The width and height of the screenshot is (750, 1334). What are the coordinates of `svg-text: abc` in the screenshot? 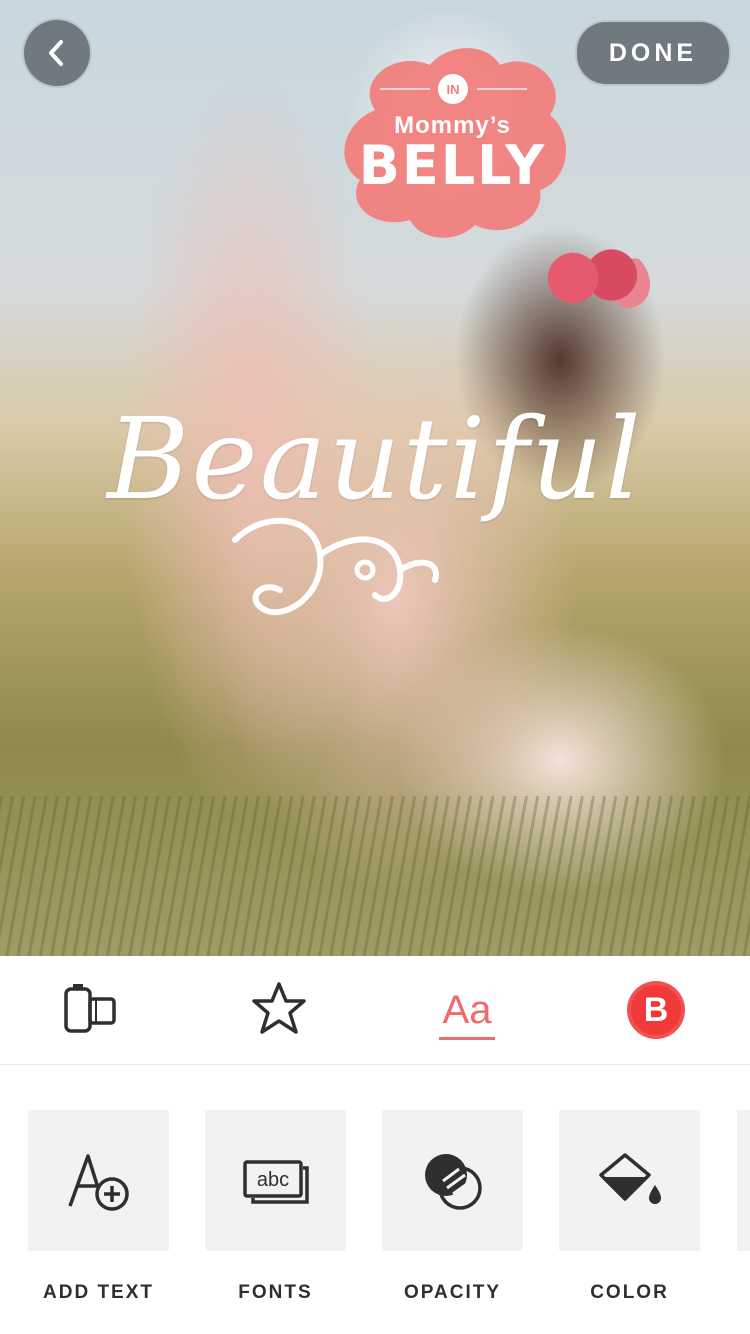 It's located at (272, 1180).